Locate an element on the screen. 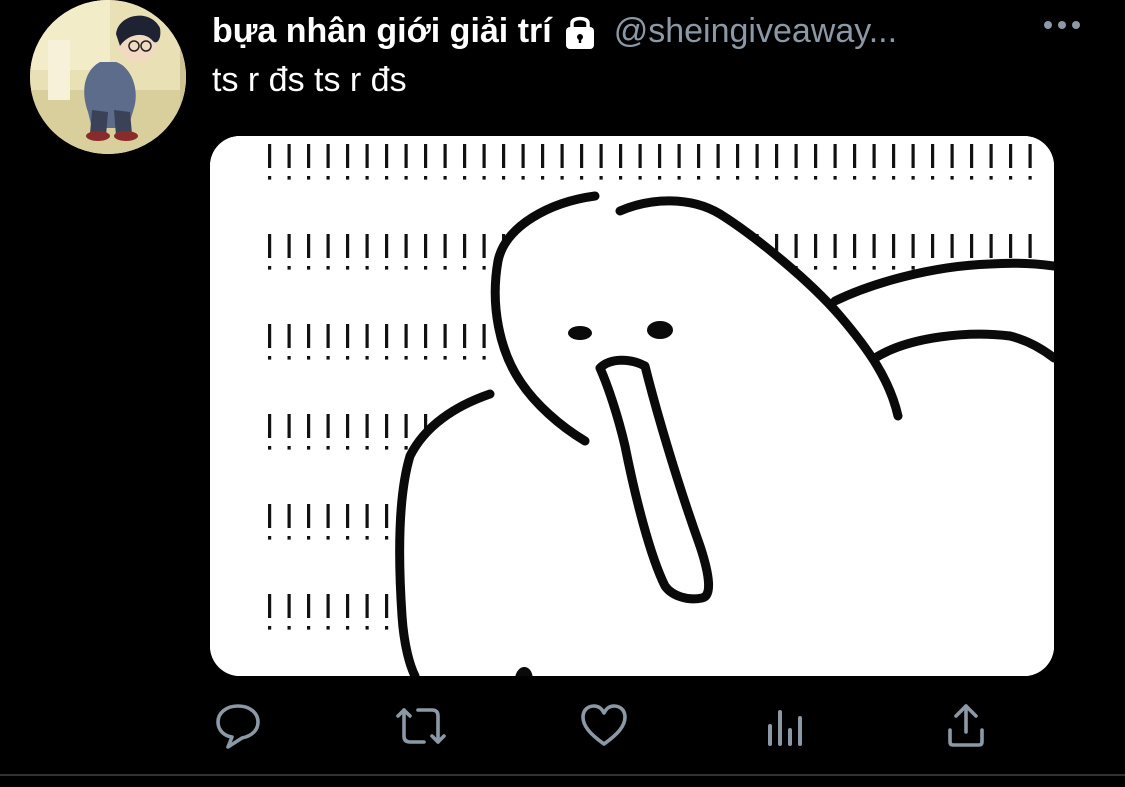 This screenshot has height=787, width=1125. heart-icon is located at coordinates (604, 727).